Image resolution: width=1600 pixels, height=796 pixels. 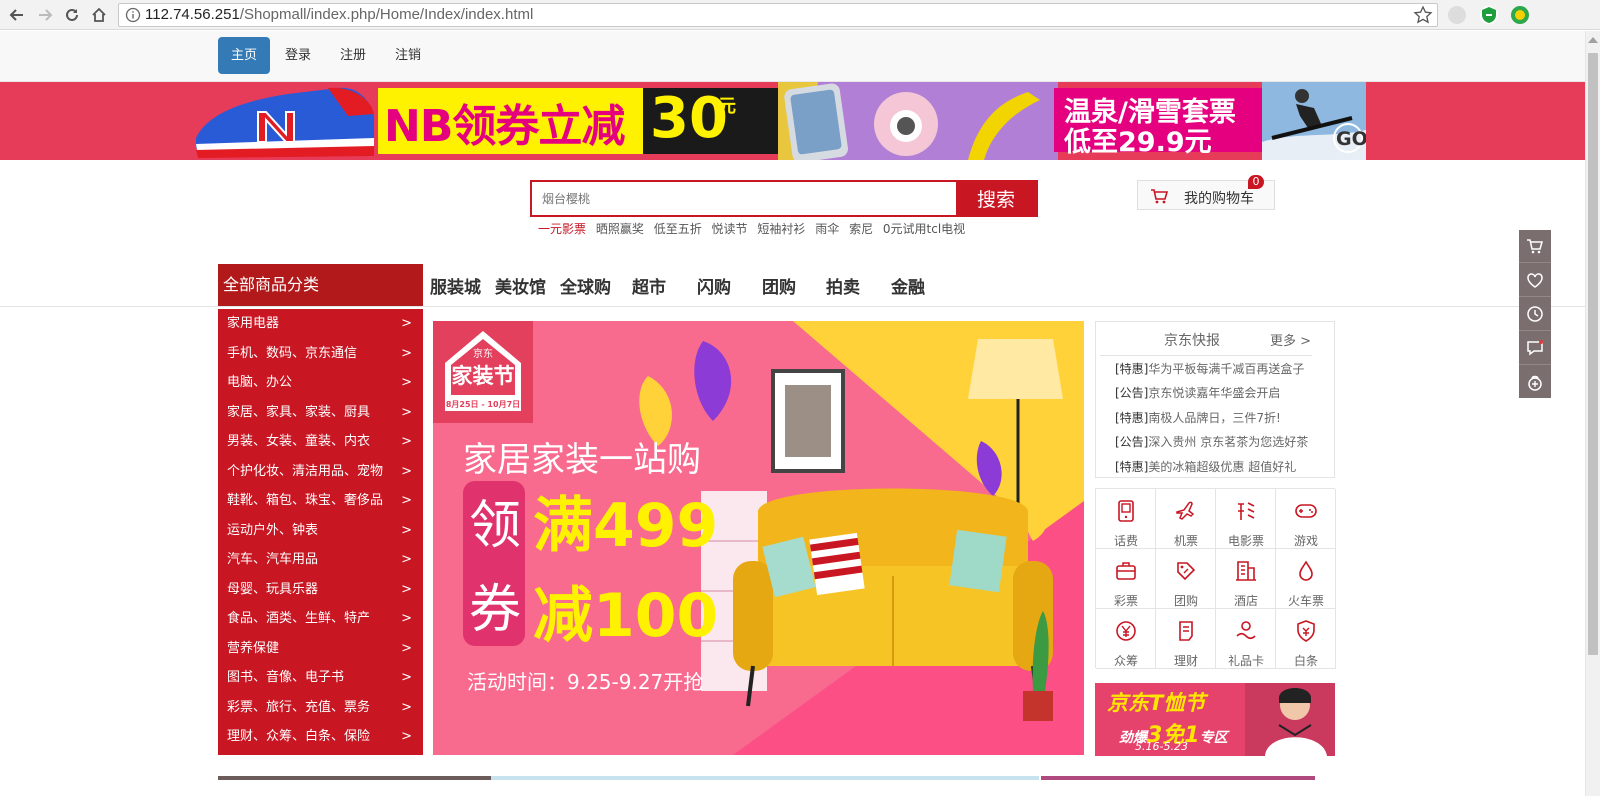 What do you see at coordinates (744, 198) in the screenshot?
I see `search-input` at bounding box center [744, 198].